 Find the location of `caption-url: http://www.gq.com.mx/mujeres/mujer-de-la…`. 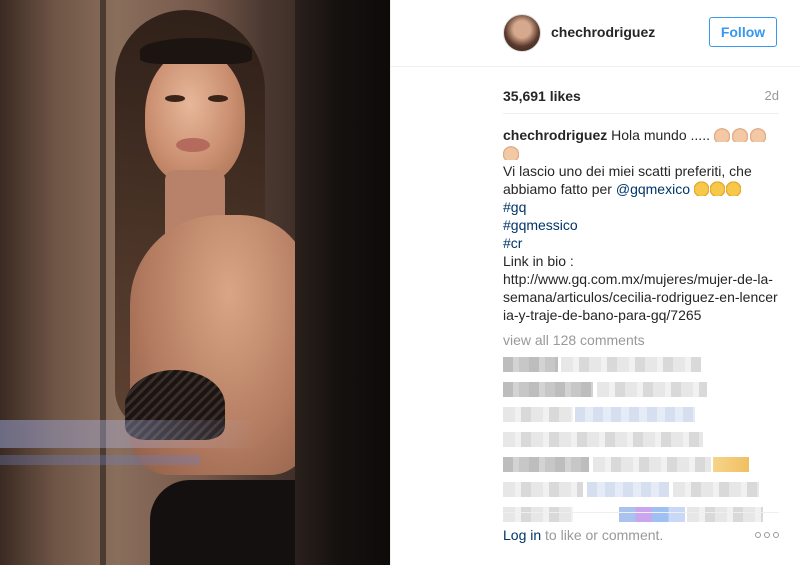

caption-url: http://www.gq.com.mx/mujeres/mujer-de-la… is located at coordinates (640, 297).